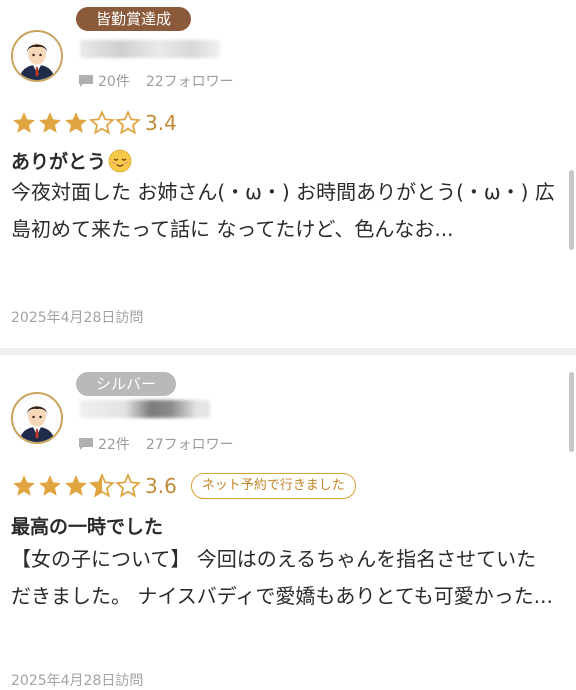  Describe the element at coordinates (190, 81) in the screenshot. I see `follower-count: 22フォロワー` at that location.